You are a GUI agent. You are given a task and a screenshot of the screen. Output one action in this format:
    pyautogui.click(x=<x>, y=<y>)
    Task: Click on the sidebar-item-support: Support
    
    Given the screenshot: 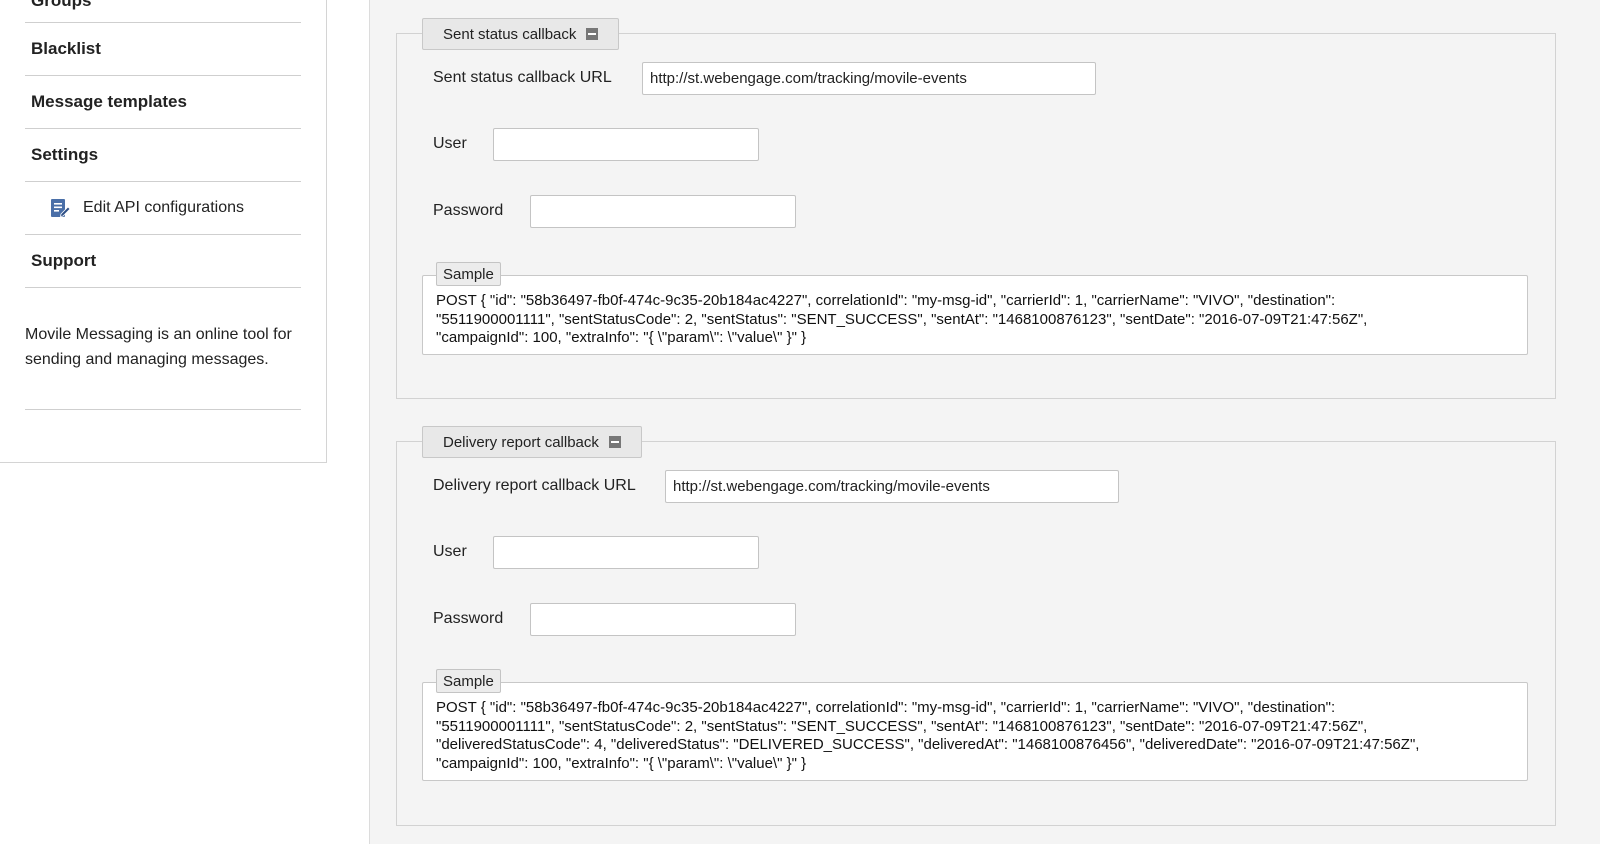 What is the action you would take?
    pyautogui.click(x=163, y=261)
    